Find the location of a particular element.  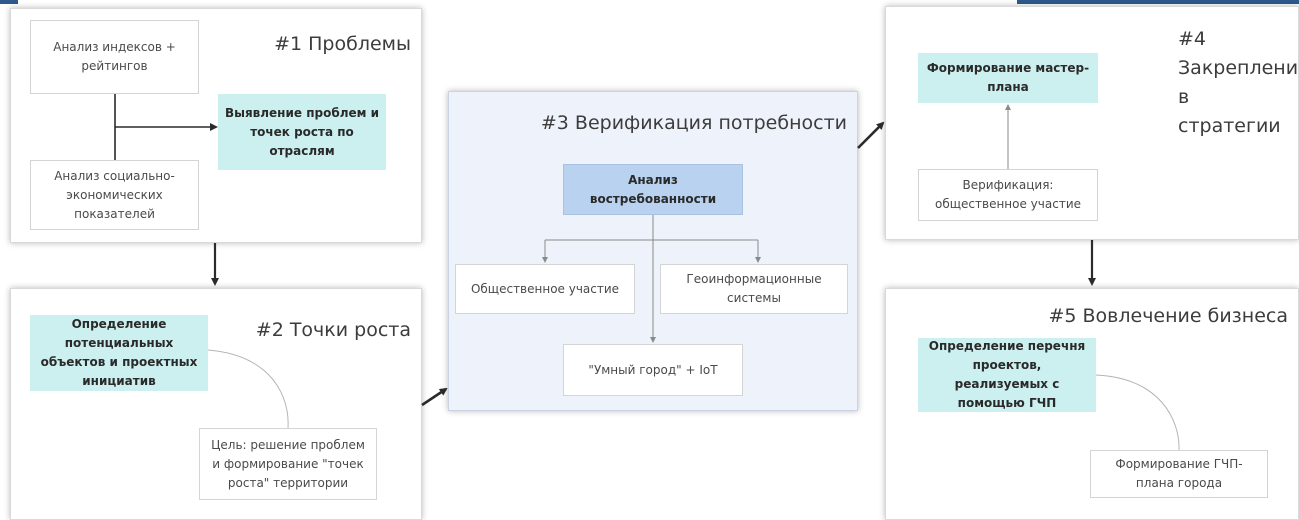

connector-define-to-goal is located at coordinates (248, 389).